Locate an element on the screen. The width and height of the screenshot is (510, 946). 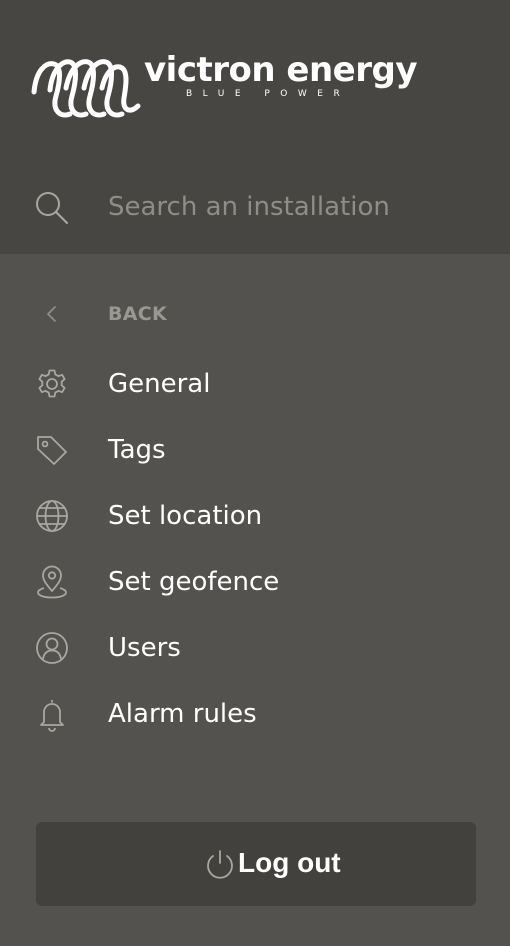
menu-item-label: General is located at coordinates (159, 384).